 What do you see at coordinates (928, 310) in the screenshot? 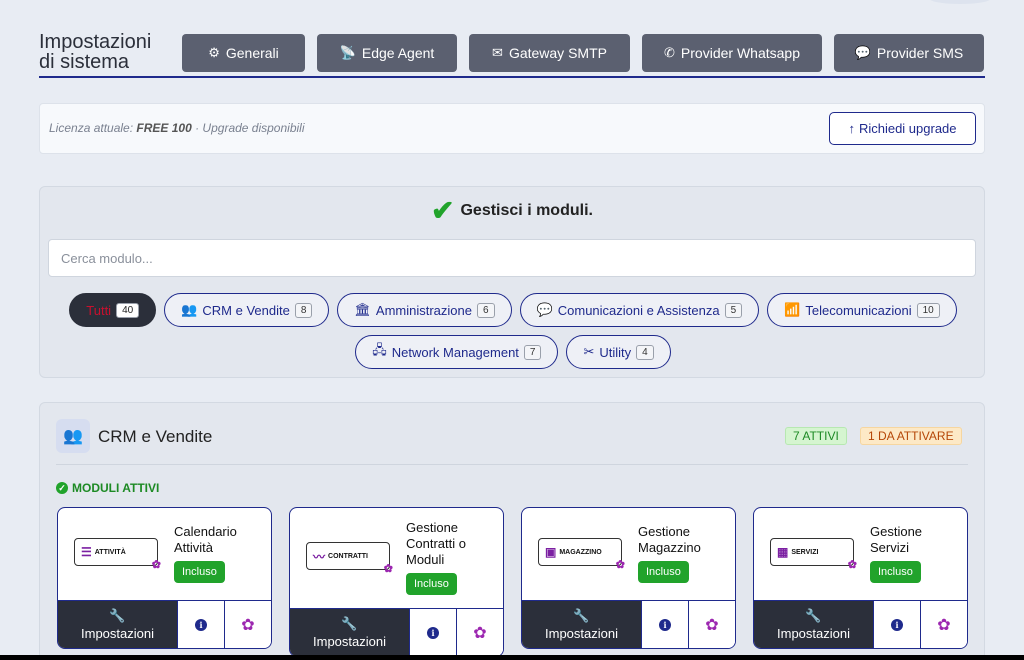
I see `filter-count: 10` at bounding box center [928, 310].